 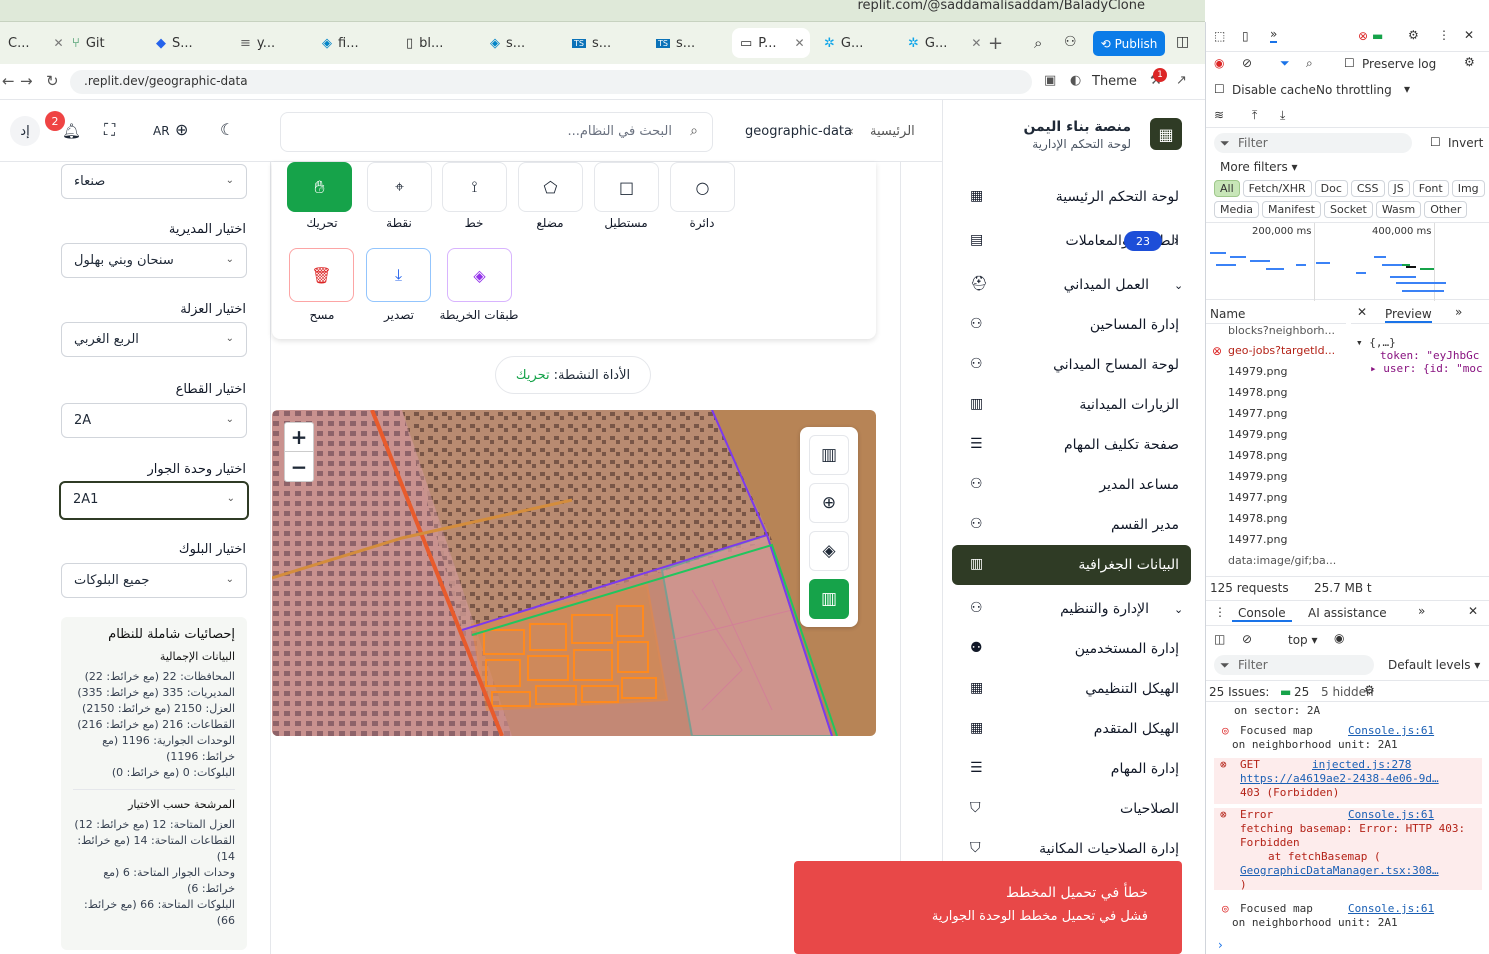 What do you see at coordinates (1301, 692) in the screenshot?
I see `issues-count: 25` at bounding box center [1301, 692].